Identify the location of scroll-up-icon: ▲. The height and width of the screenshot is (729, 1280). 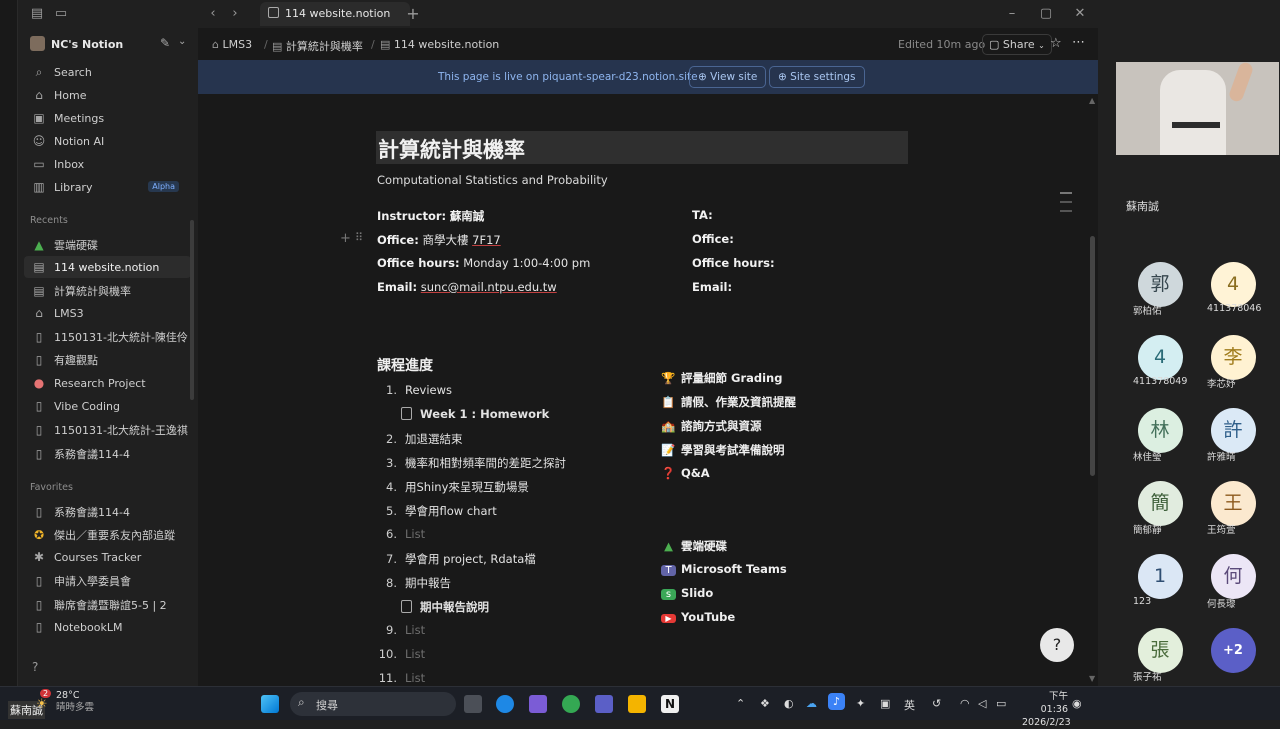
(1092, 100).